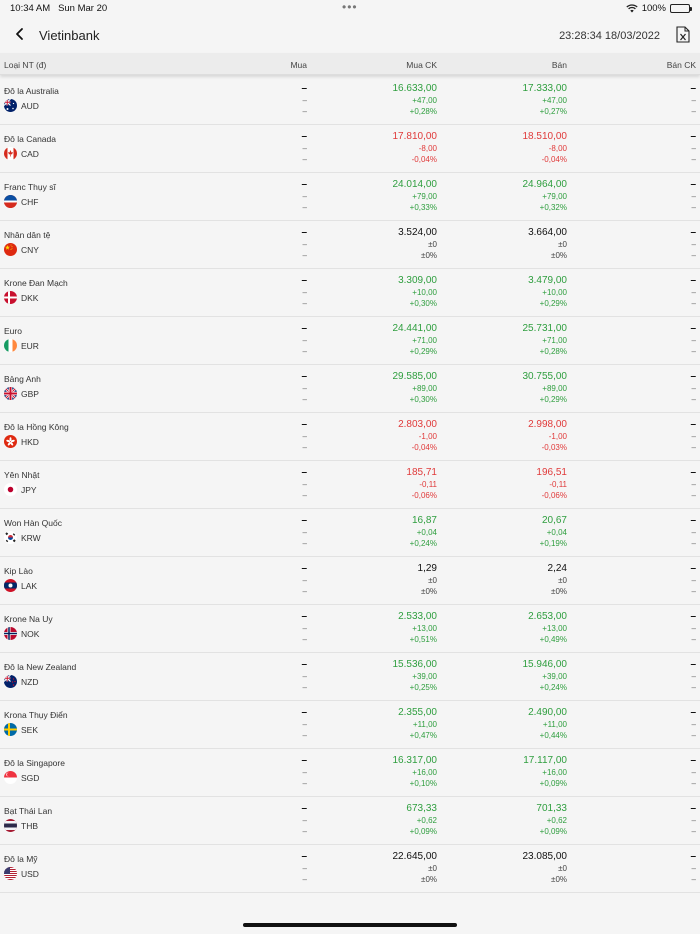 The width and height of the screenshot is (700, 934). Describe the element at coordinates (10, 729) in the screenshot. I see `flag-sek-icon` at that location.